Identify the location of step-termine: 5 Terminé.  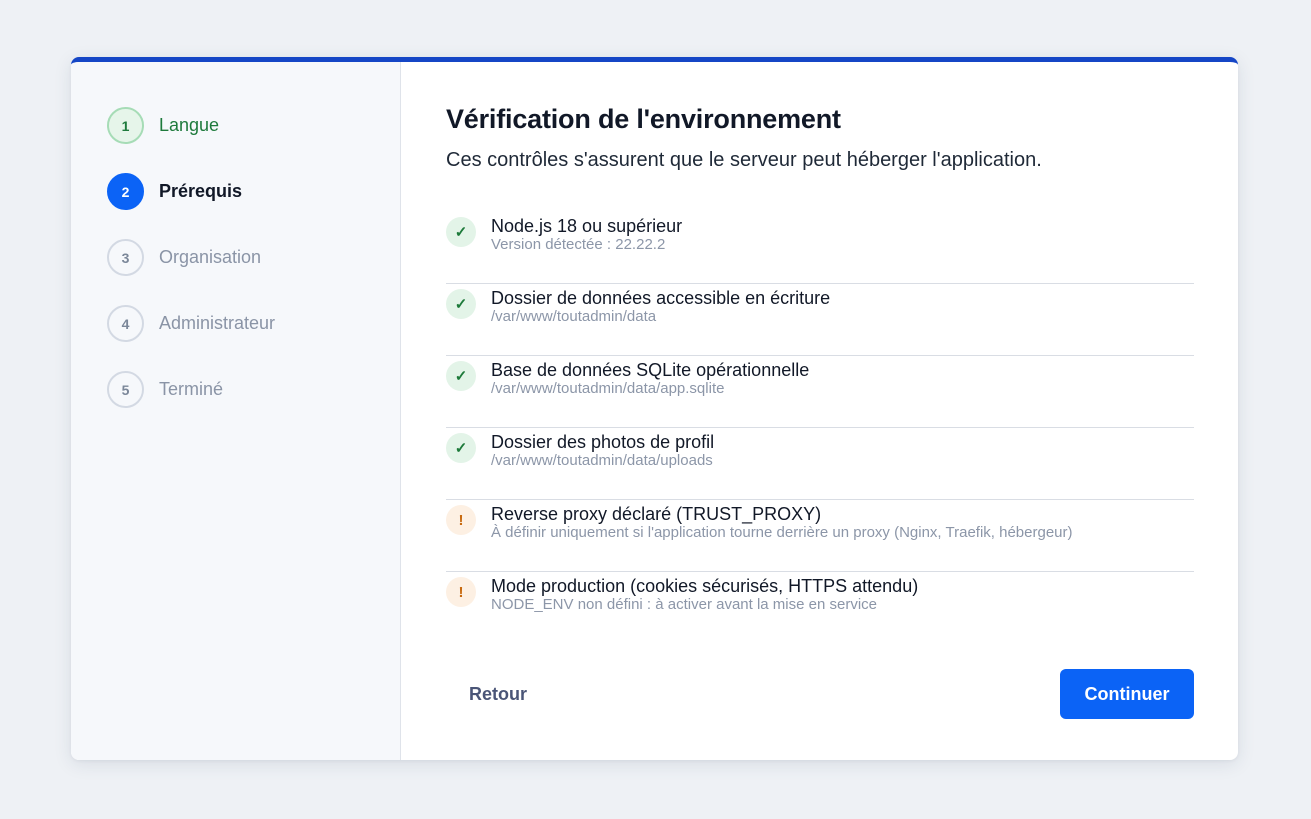
(253, 389).